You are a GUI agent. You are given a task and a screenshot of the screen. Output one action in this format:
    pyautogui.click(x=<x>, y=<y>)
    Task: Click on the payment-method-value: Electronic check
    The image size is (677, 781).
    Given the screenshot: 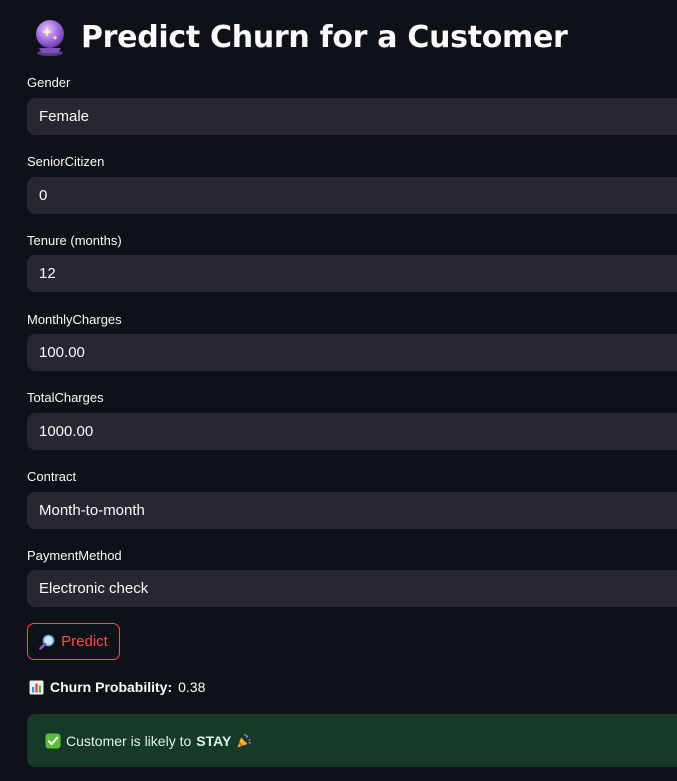 What is the action you would take?
    pyautogui.click(x=94, y=588)
    